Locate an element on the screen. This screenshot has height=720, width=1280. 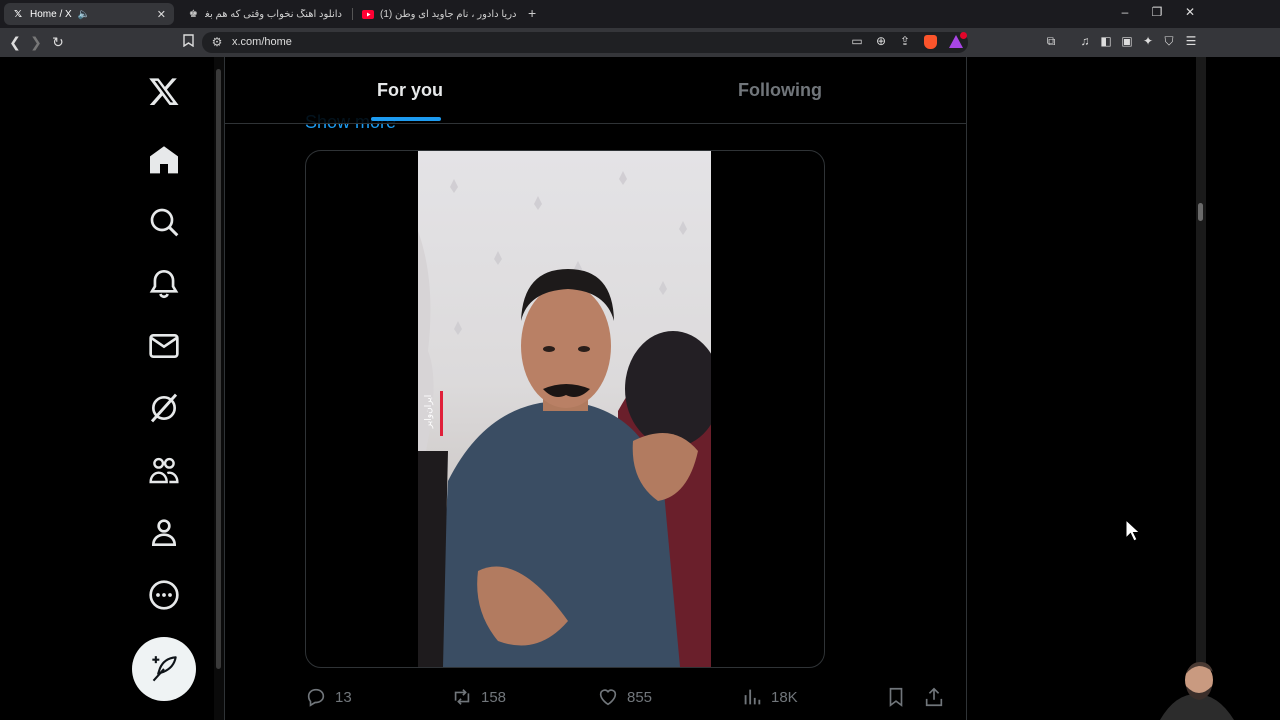
webcam-overlay is located at coordinates (1196, 687).